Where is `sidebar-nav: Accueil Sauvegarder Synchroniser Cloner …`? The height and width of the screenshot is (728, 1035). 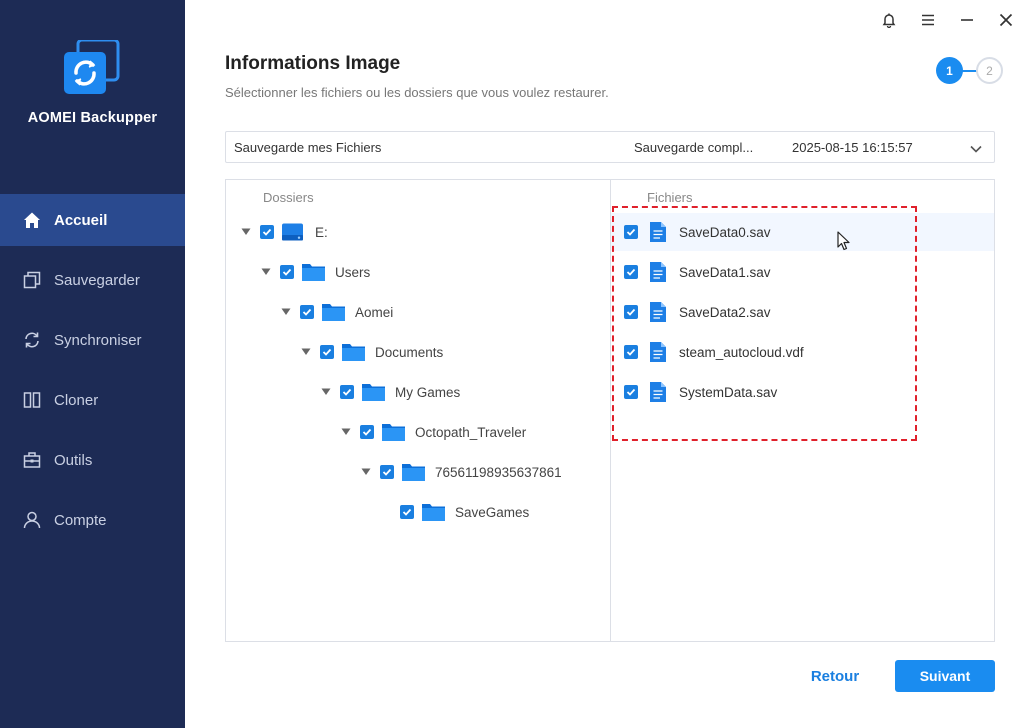
sidebar-nav: Accueil Sauvegarder Synchroniser Cloner … is located at coordinates (92, 374).